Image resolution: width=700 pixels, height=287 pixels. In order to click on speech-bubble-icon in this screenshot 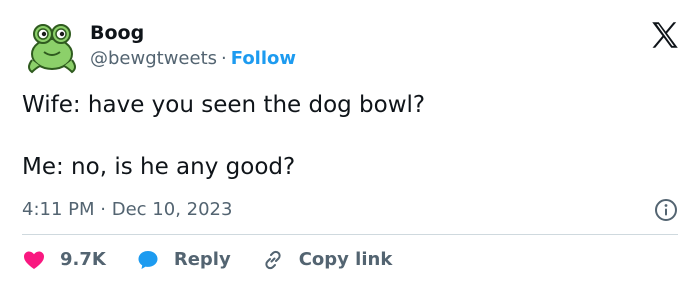, I will do `click(148, 260)`.